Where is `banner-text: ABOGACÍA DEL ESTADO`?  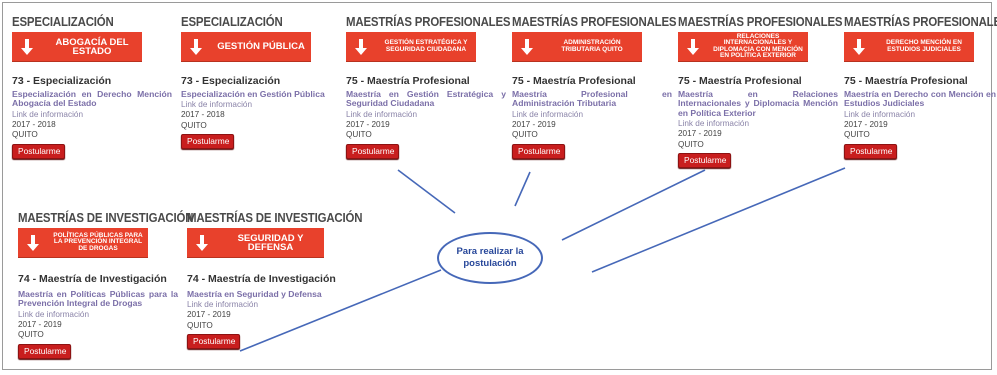
banner-text: ABOGACÍA DEL ESTADO is located at coordinates (92, 46).